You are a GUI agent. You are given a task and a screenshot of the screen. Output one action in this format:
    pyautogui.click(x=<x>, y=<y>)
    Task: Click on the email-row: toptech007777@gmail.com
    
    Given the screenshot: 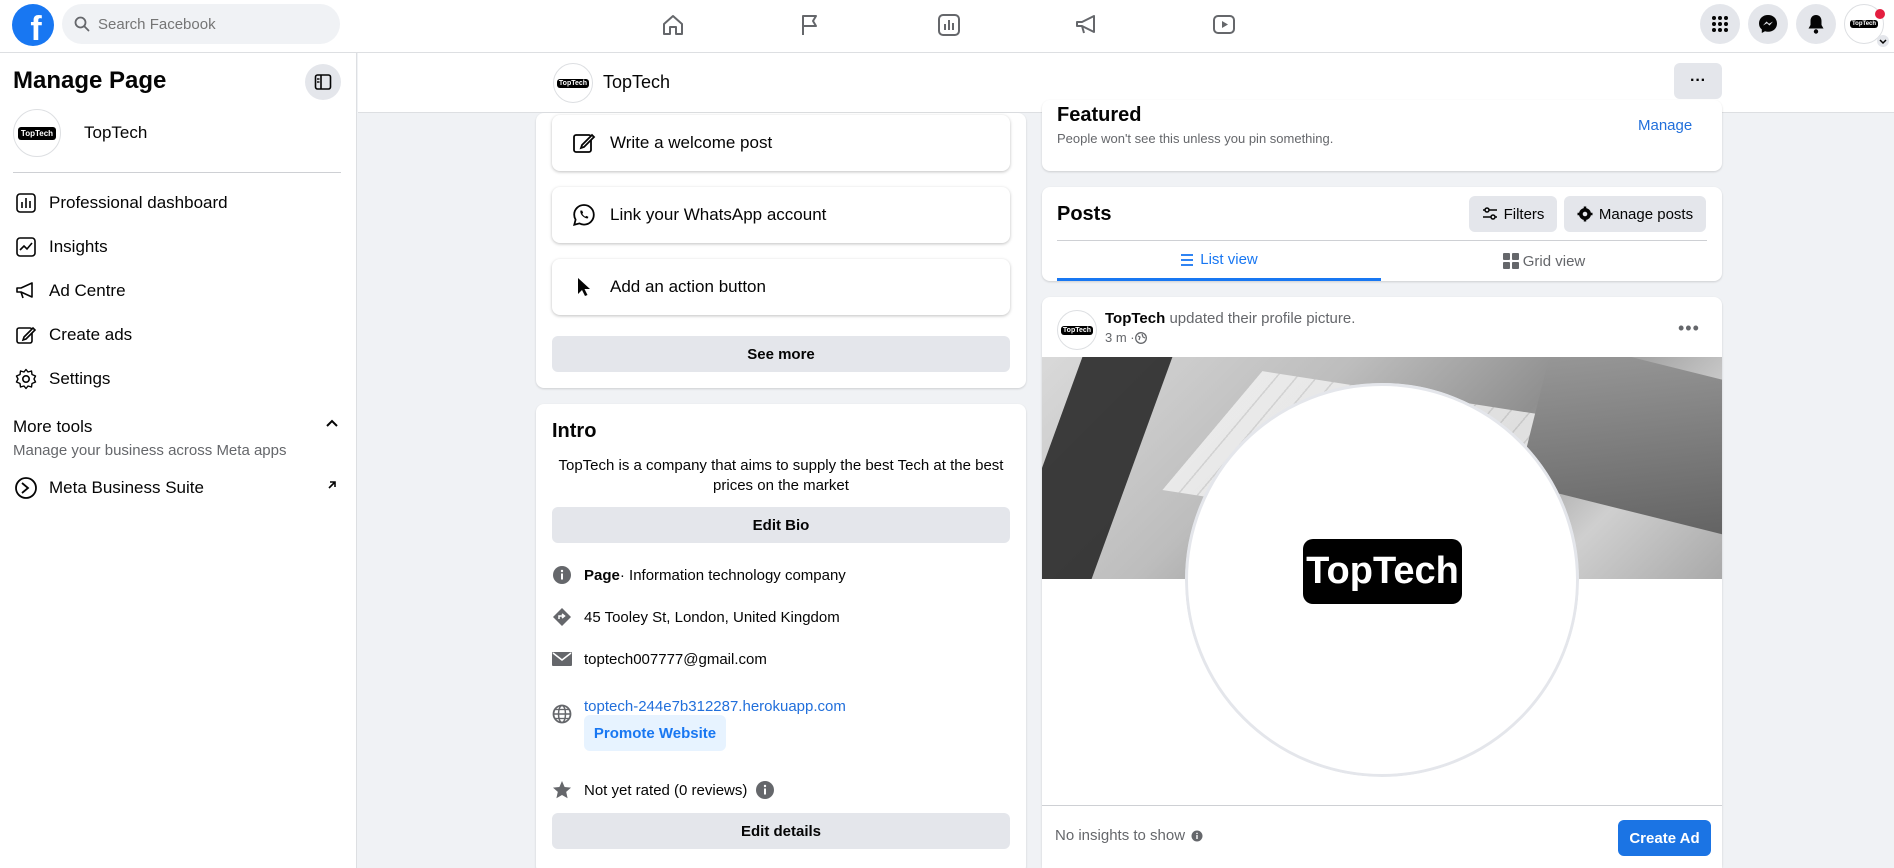 What is the action you would take?
    pyautogui.click(x=659, y=659)
    